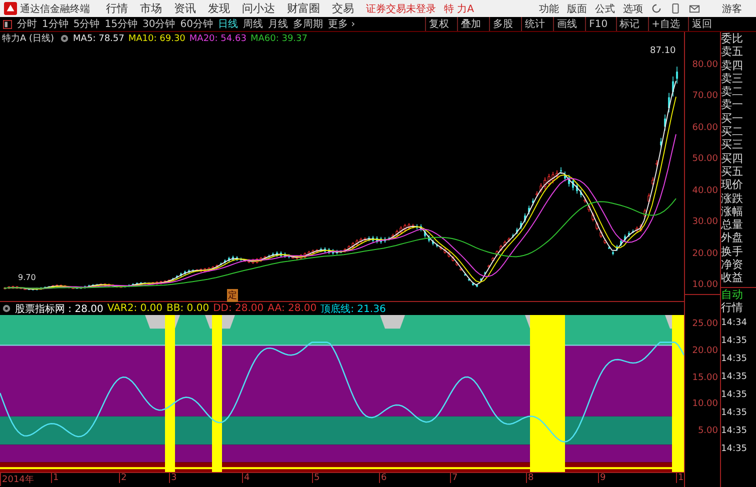  I want to click on price-tick-label: 10.00, so click(704, 285).